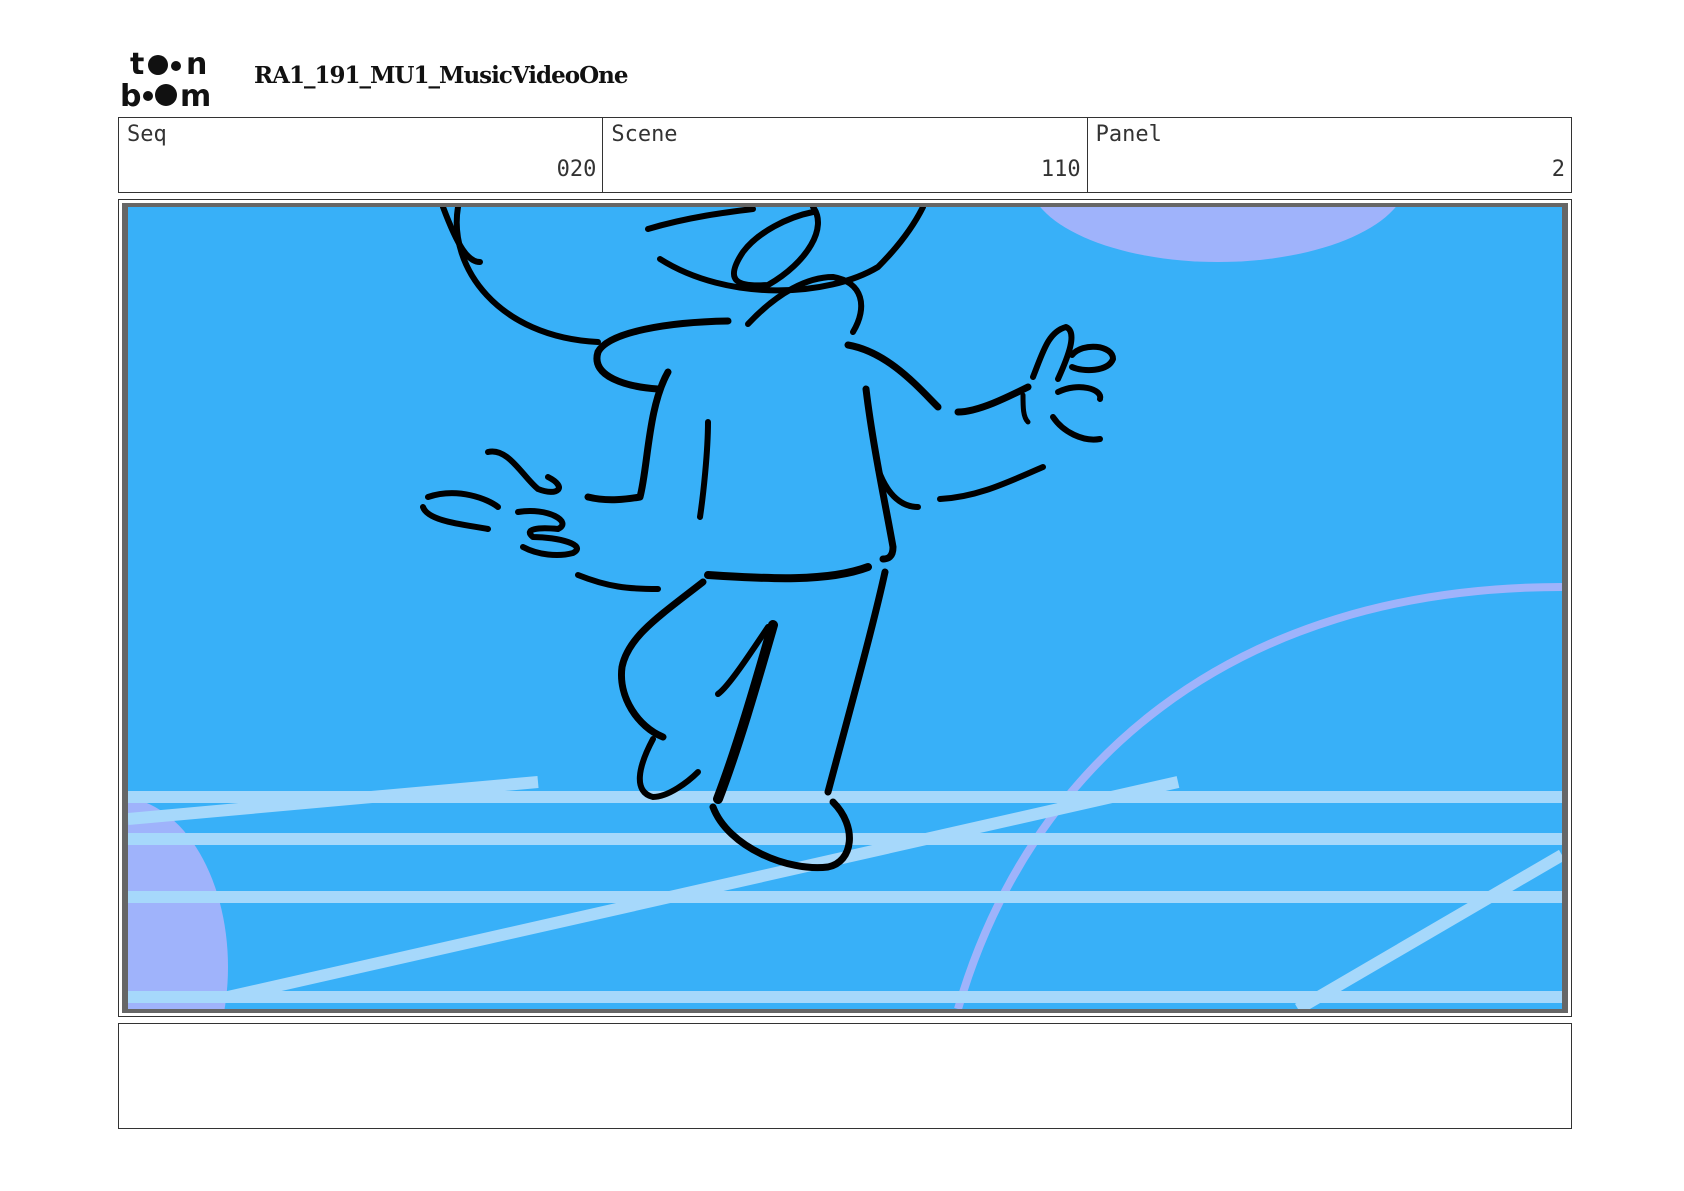  What do you see at coordinates (1558, 169) in the screenshot?
I see `panel-value: 2` at bounding box center [1558, 169].